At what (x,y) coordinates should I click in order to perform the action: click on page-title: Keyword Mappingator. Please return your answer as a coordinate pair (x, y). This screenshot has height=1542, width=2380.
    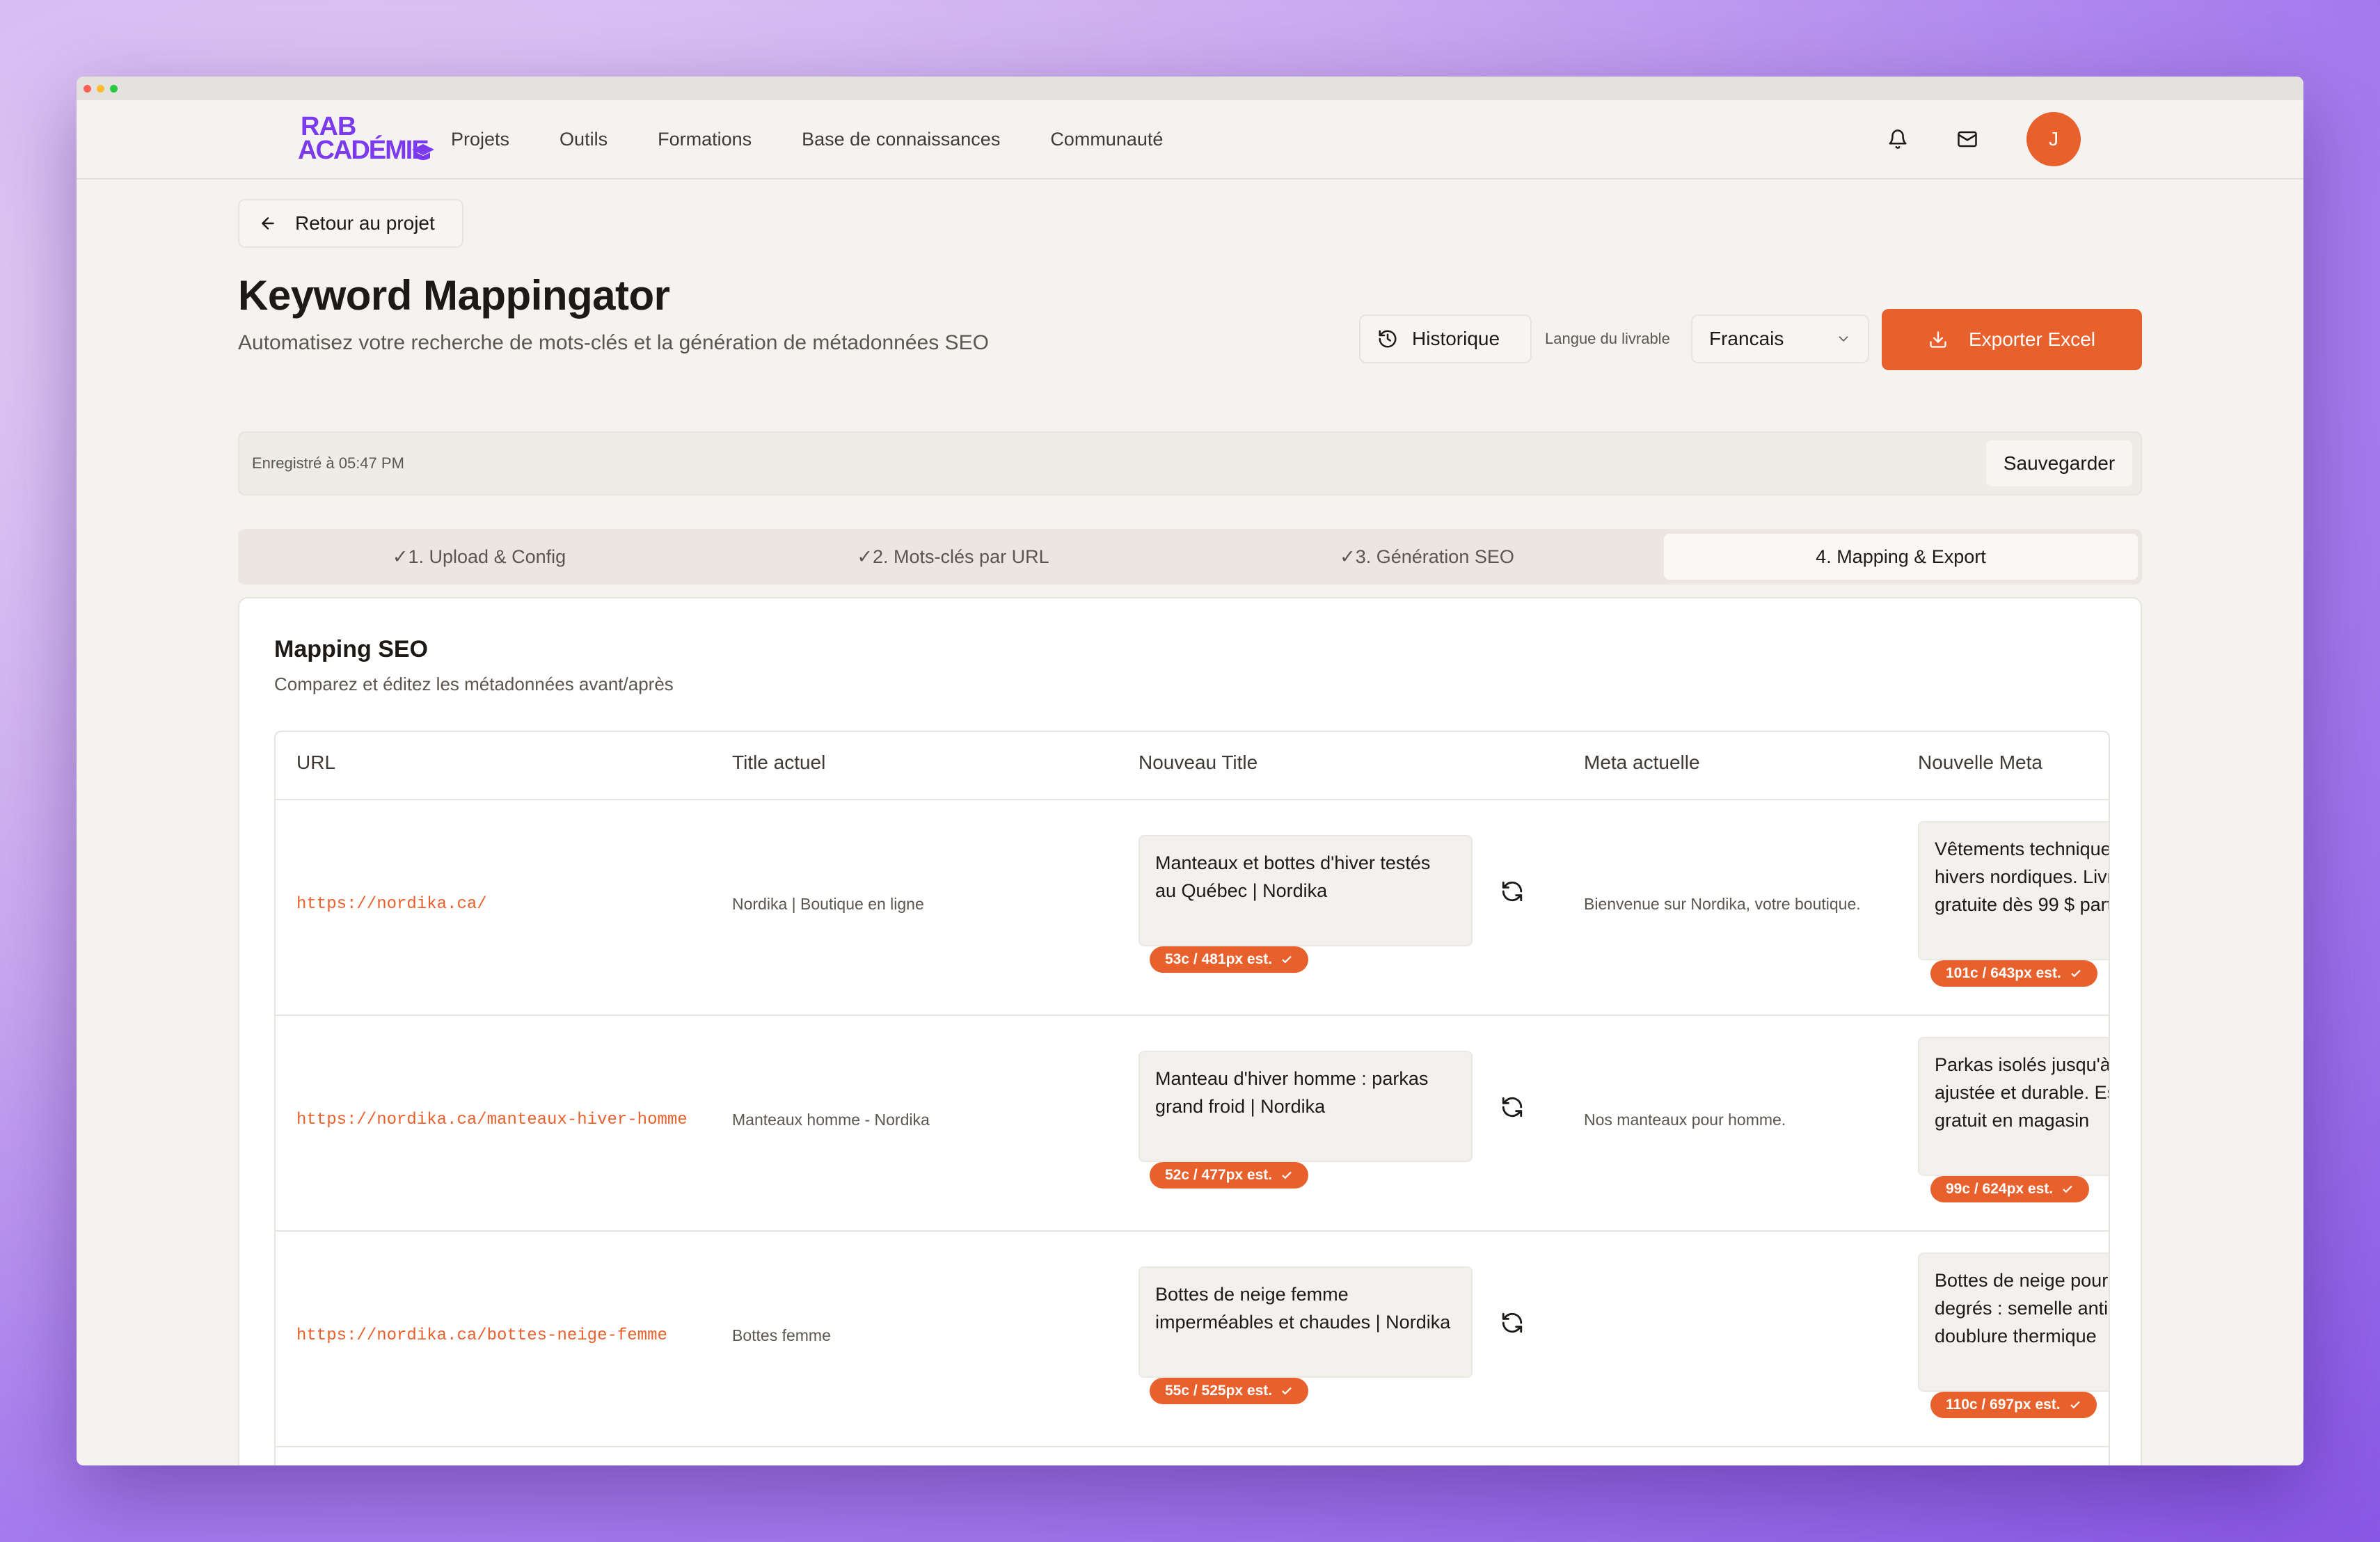
    Looking at the image, I should click on (454, 295).